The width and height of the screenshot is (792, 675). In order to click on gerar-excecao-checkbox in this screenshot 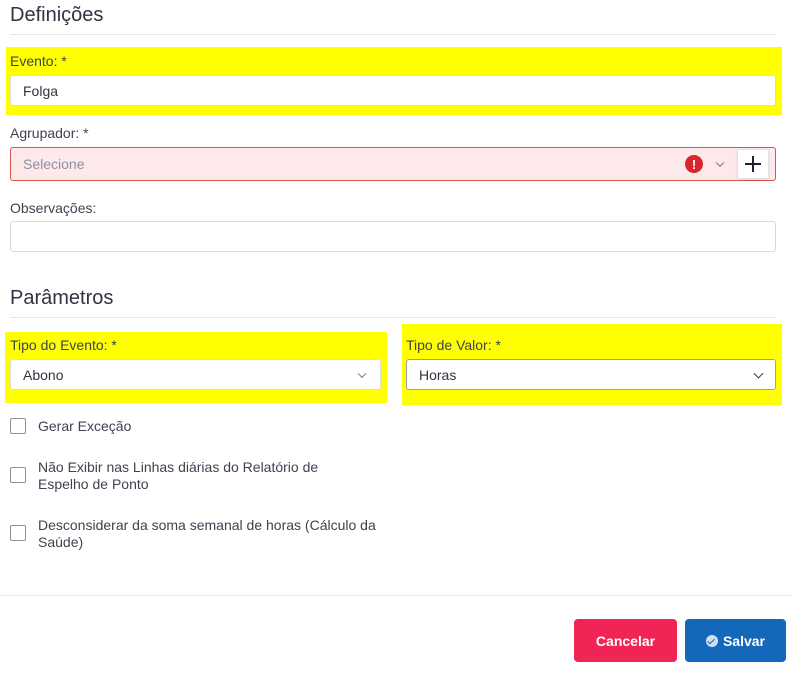, I will do `click(18, 426)`.